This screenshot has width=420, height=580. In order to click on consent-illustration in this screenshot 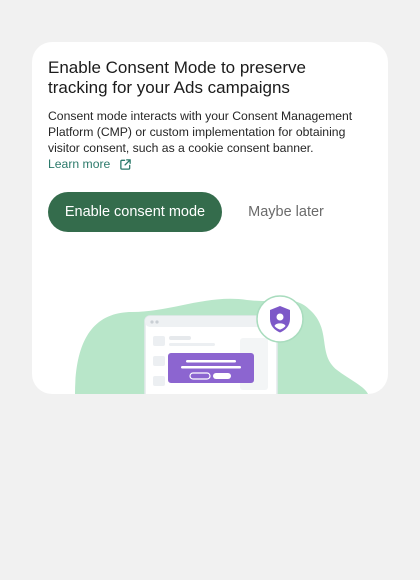, I will do `click(221, 344)`.